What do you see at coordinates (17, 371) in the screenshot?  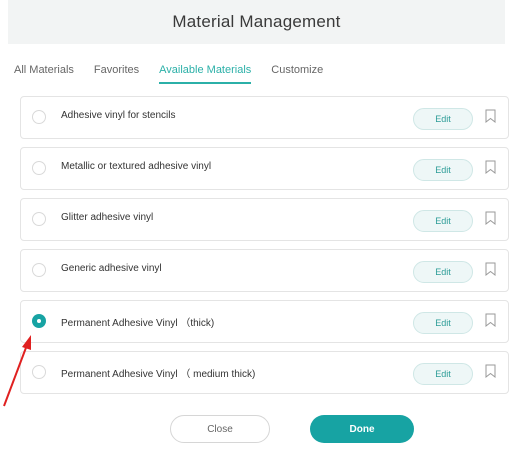 I see `annotation-arrow` at bounding box center [17, 371].